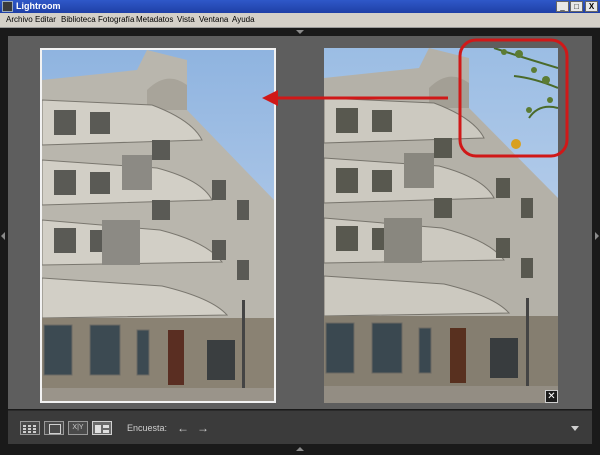 This screenshot has width=600, height=455. I want to click on annotation-arrow-head, so click(270, 98).